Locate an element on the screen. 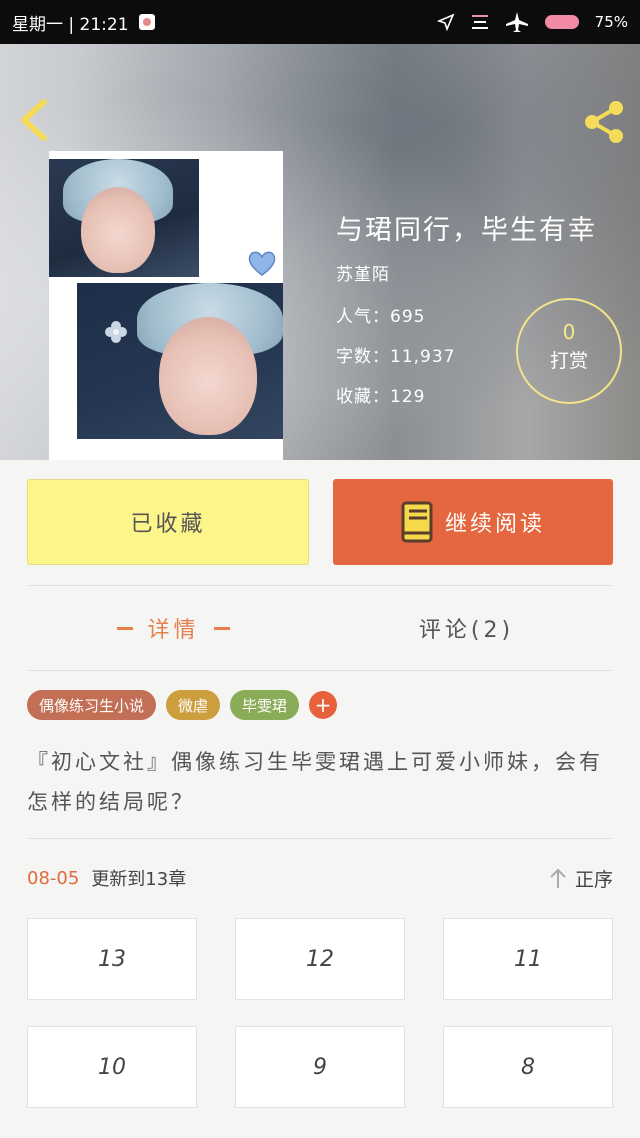  reward-label: 打赏 is located at coordinates (568, 361).